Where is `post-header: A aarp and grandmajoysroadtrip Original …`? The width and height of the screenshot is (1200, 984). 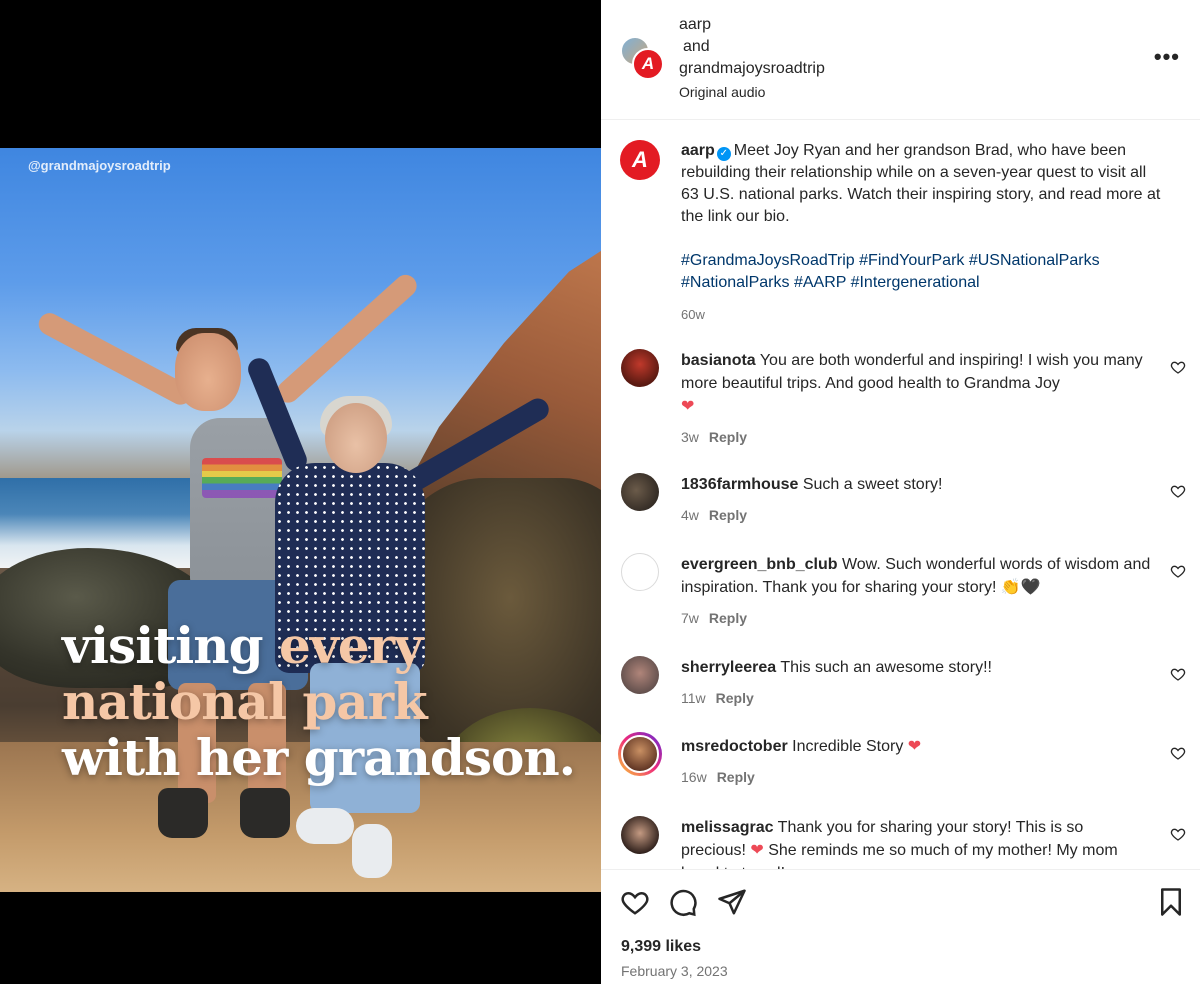 post-header: A aarp and grandmajoysroadtrip Original … is located at coordinates (900, 60).